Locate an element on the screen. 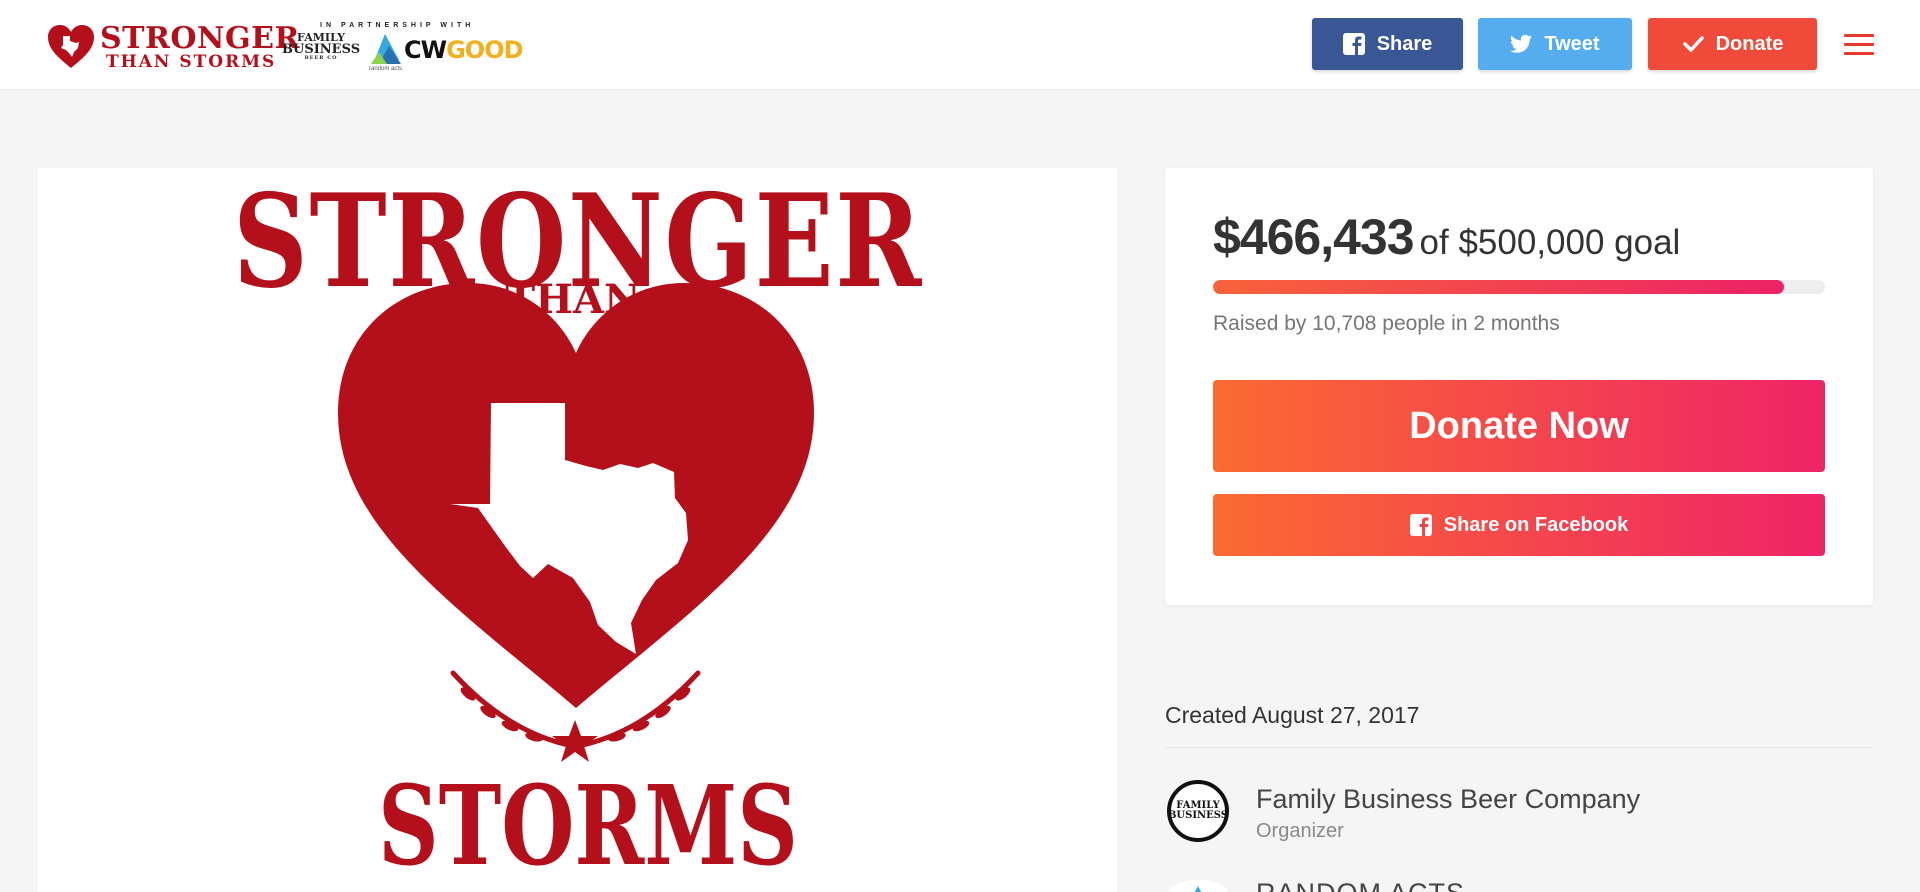 The width and height of the screenshot is (1920, 892). goal-text: of $500,000 goal is located at coordinates (1550, 242).